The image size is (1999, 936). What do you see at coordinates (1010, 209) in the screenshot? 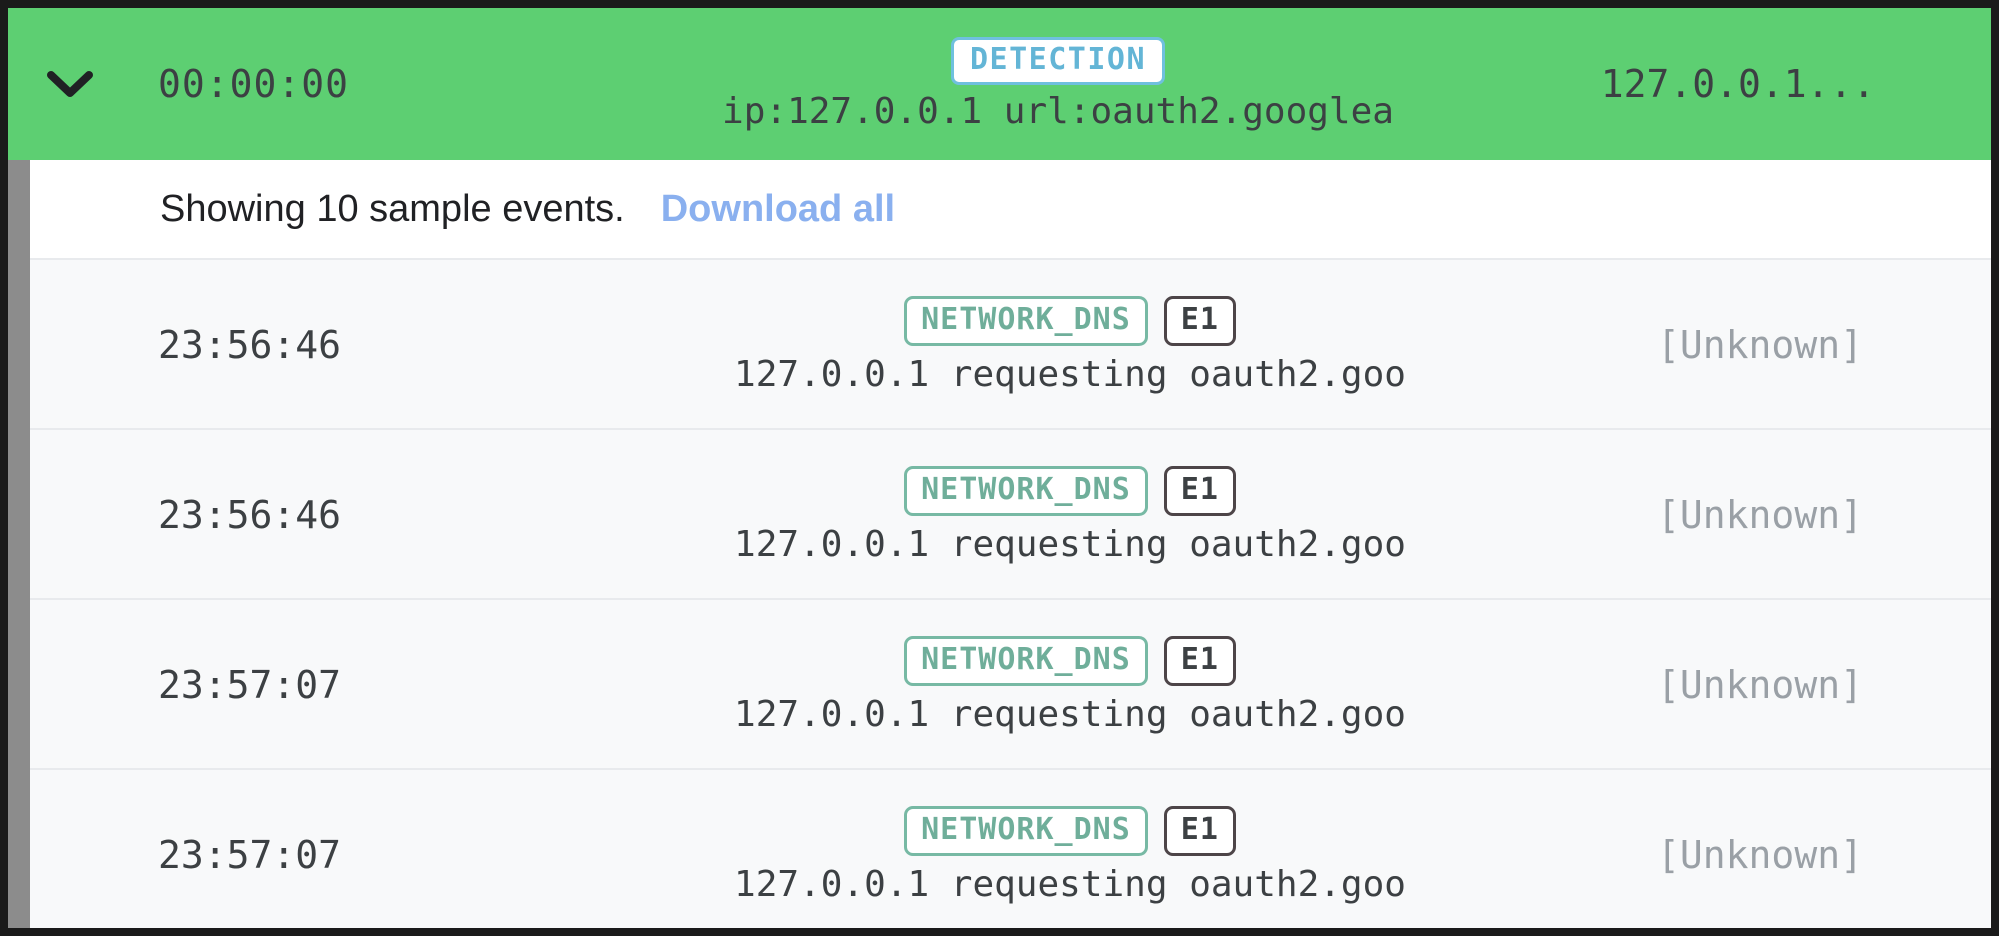
I see `sample-events-notice: Showing 10 sample events. Download all` at bounding box center [1010, 209].